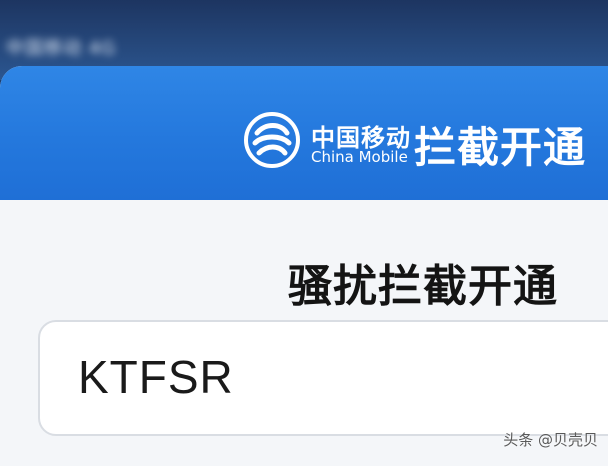 The height and width of the screenshot is (466, 608). I want to click on china-mobile-logo-icon, so click(272, 140).